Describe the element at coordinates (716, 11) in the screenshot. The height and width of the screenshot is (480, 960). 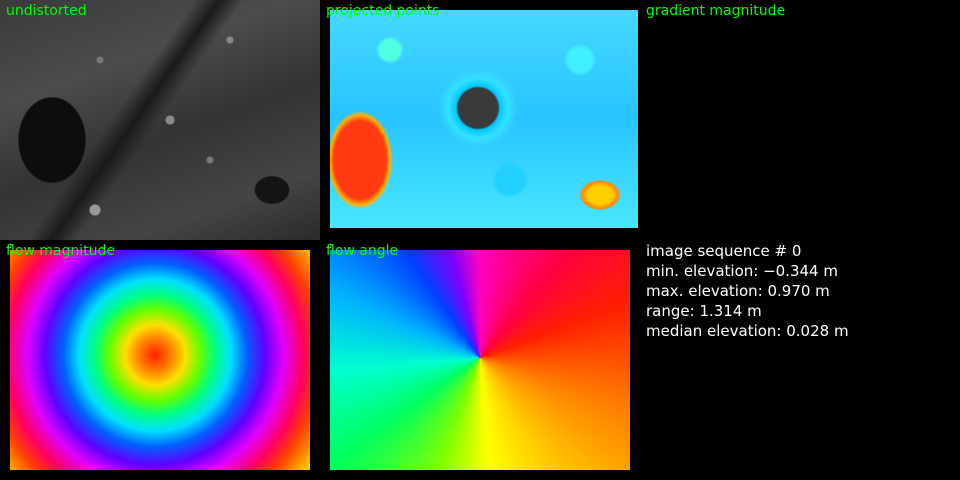
I see `gradient-magnitude-label: gradient magnitude` at that location.